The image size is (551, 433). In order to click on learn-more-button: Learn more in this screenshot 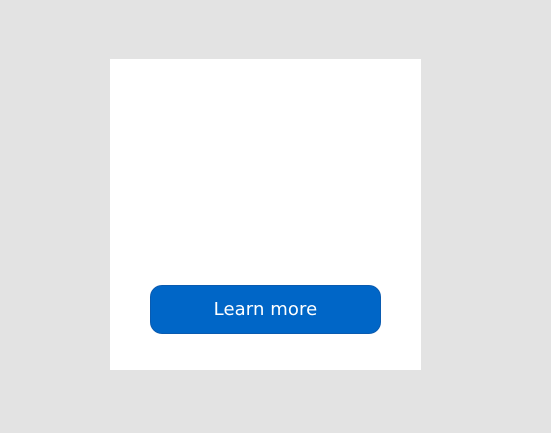, I will do `click(265, 309)`.